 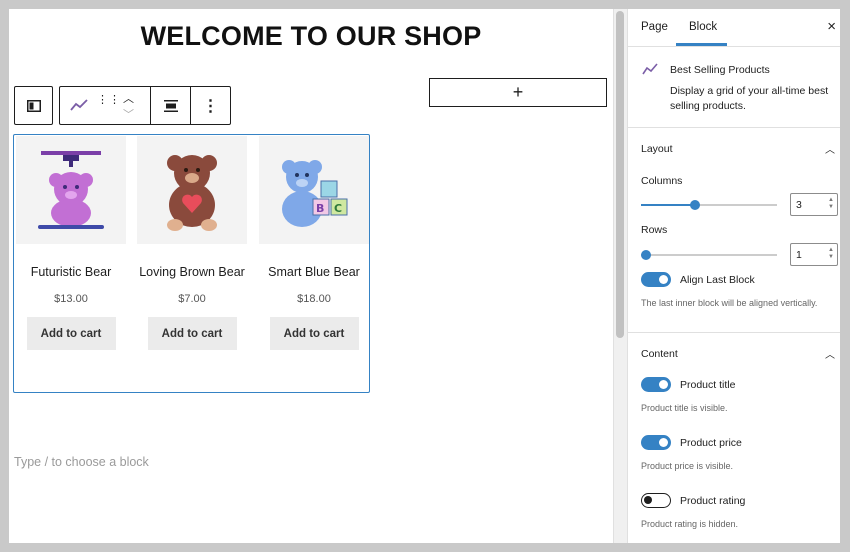 I want to click on product-title: Futuristic Bear, so click(x=71, y=272).